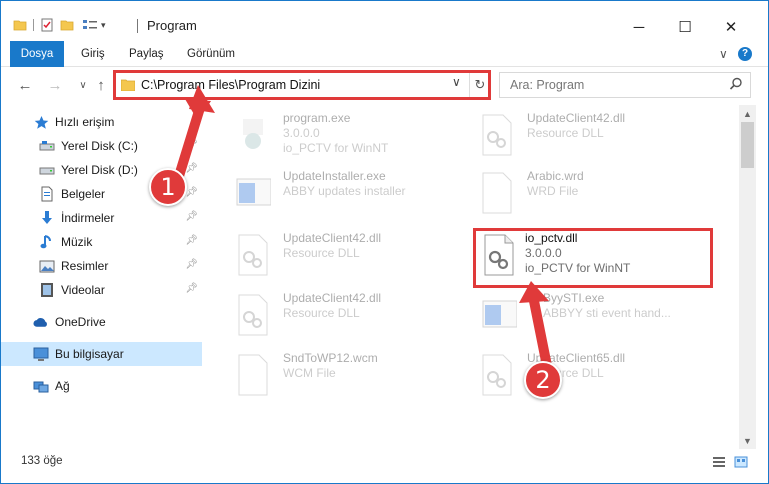 The width and height of the screenshot is (769, 484). What do you see at coordinates (747, 277) in the screenshot?
I see `vertical-scrollbar: ▲ ▼` at bounding box center [747, 277].